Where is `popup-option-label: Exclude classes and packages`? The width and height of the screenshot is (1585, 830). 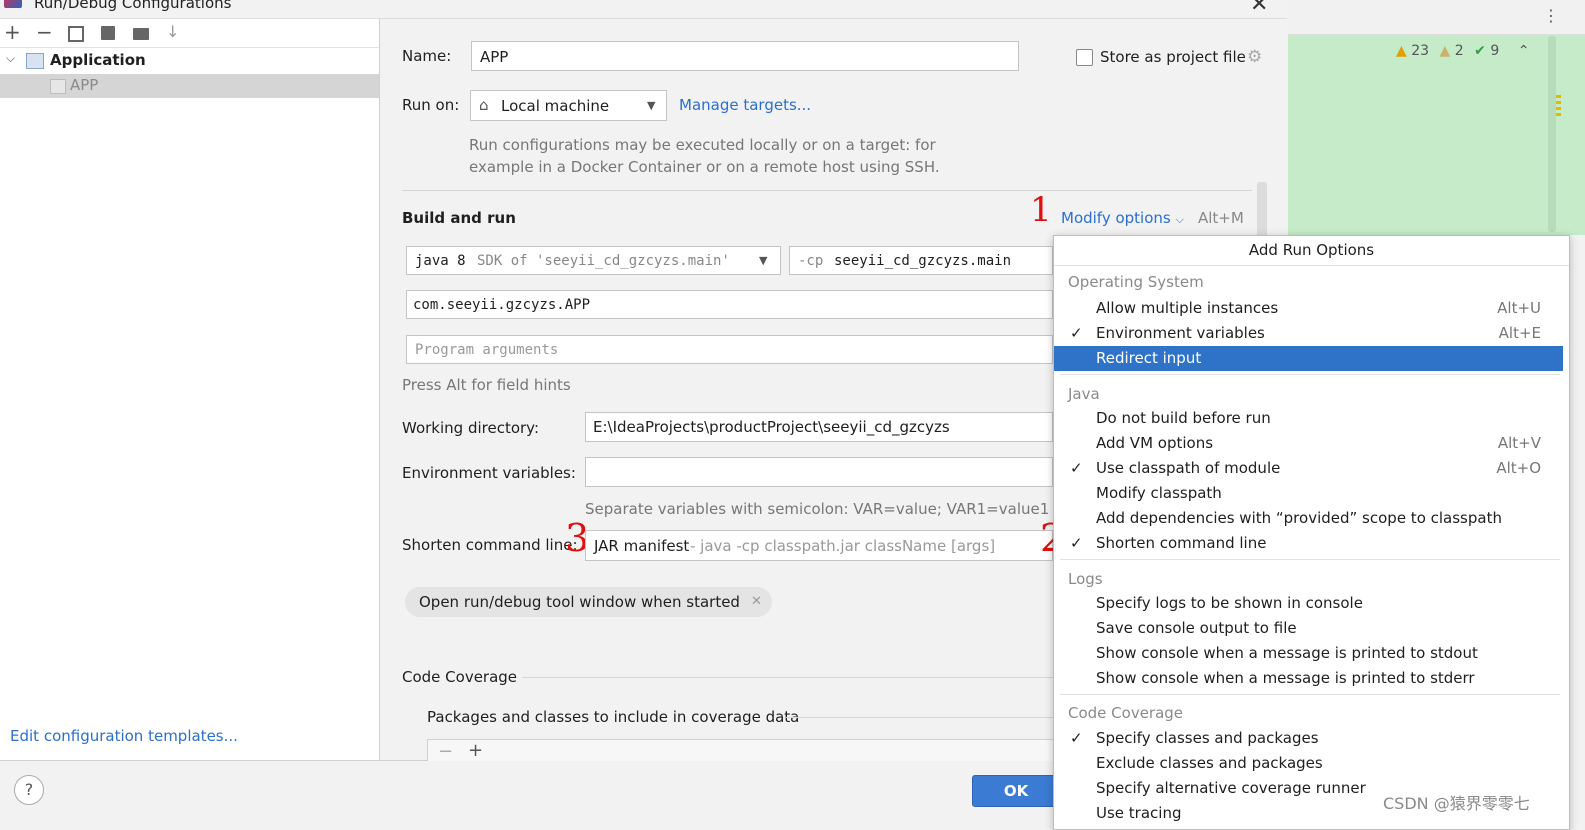
popup-option-label: Exclude classes and packages is located at coordinates (1209, 762).